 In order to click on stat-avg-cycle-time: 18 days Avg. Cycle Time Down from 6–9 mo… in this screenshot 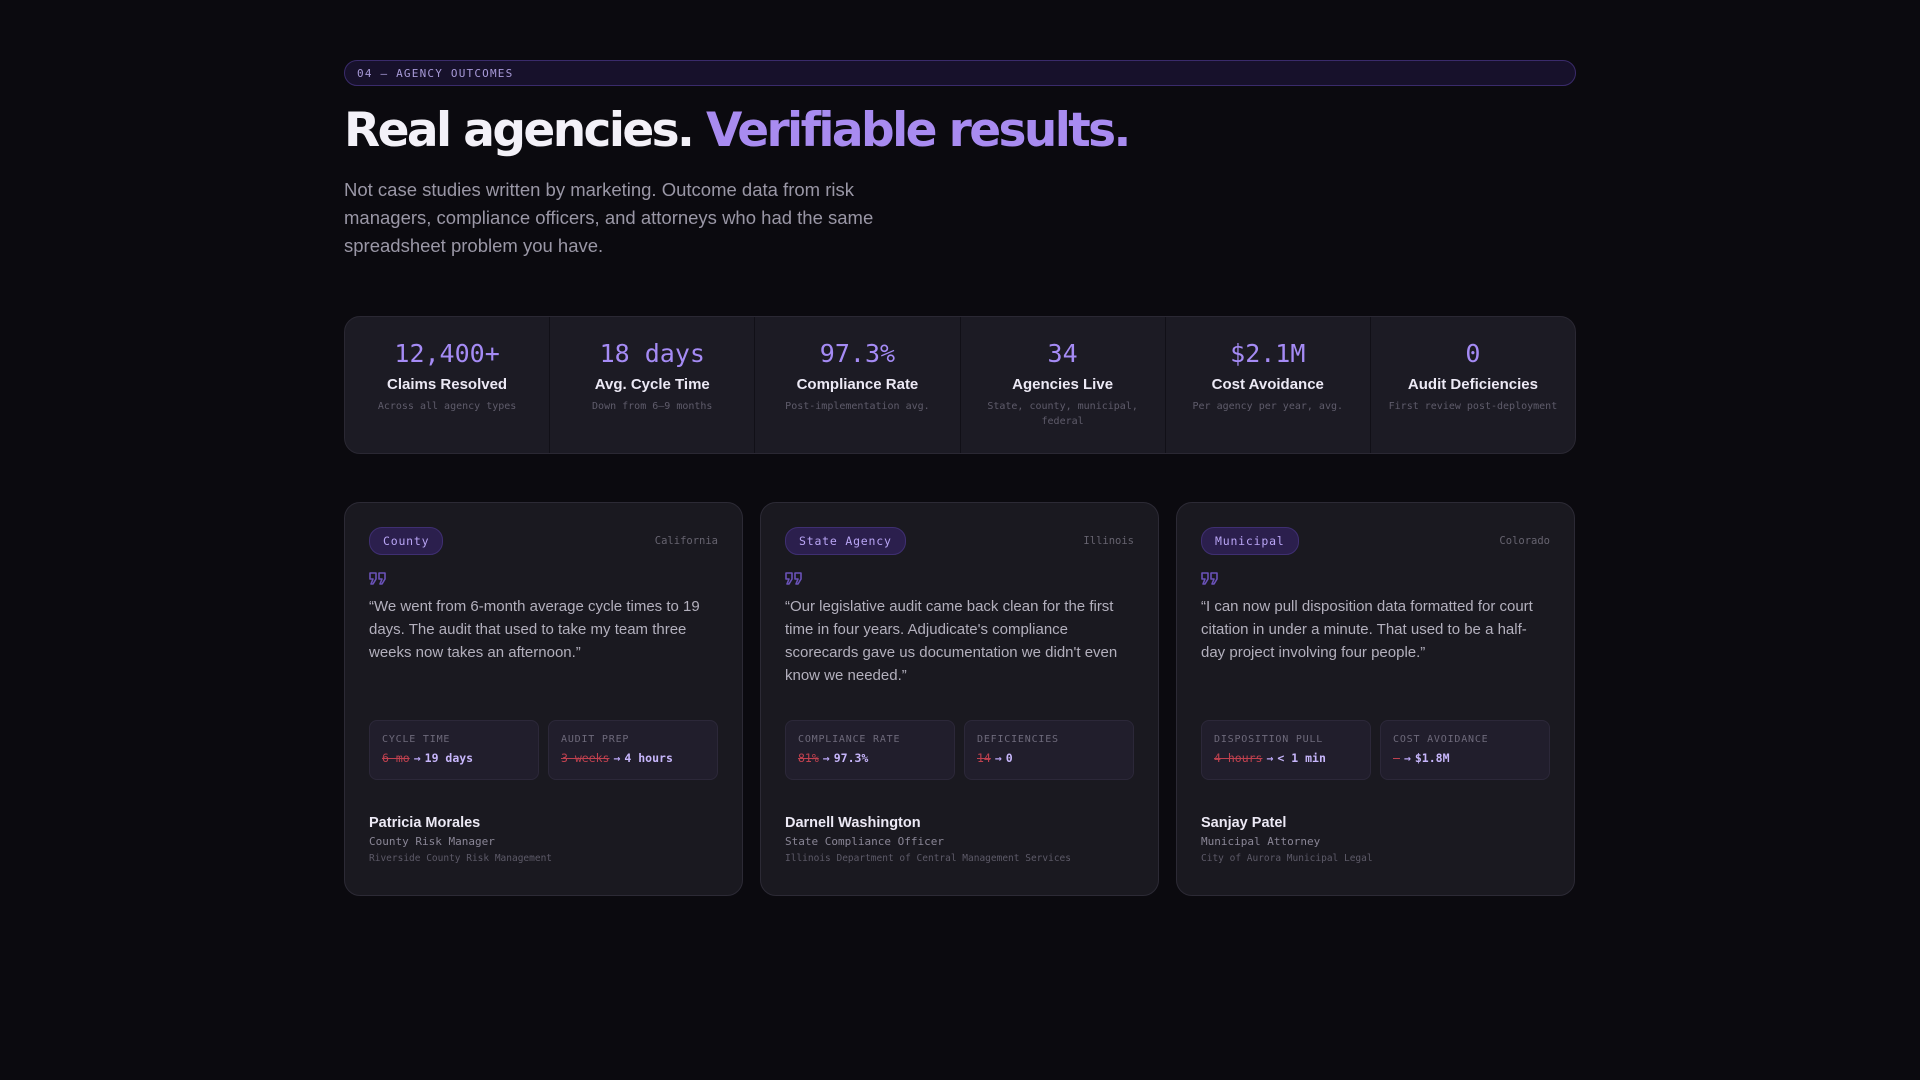, I will do `click(653, 385)`.